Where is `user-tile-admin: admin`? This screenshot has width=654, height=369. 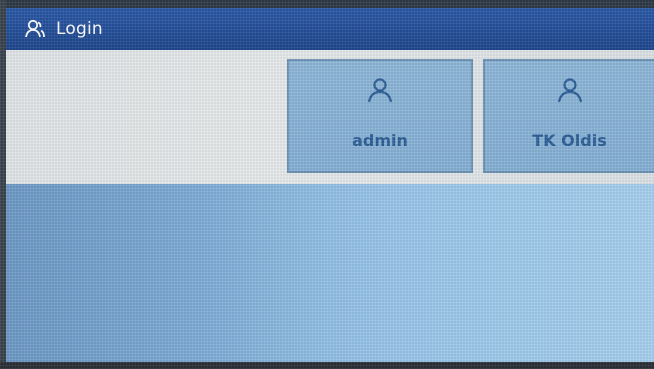
user-tile-admin: admin is located at coordinates (380, 116).